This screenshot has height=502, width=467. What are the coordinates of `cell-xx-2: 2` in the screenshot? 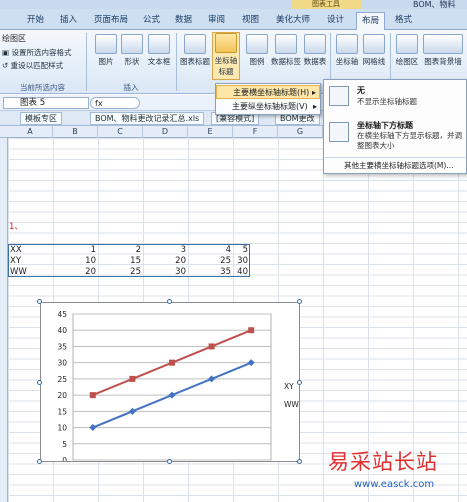 It's located at (120, 250).